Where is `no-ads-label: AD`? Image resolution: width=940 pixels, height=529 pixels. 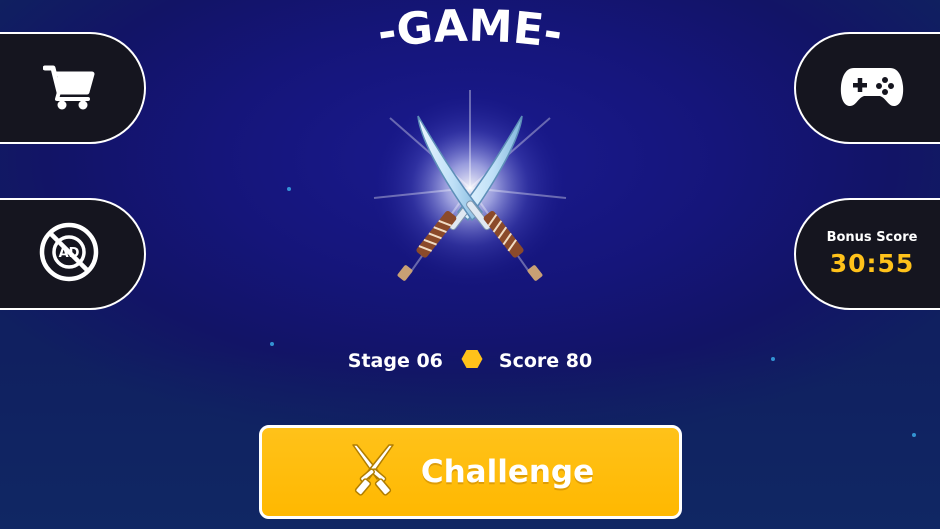 no-ads-label: AD is located at coordinates (69, 253).